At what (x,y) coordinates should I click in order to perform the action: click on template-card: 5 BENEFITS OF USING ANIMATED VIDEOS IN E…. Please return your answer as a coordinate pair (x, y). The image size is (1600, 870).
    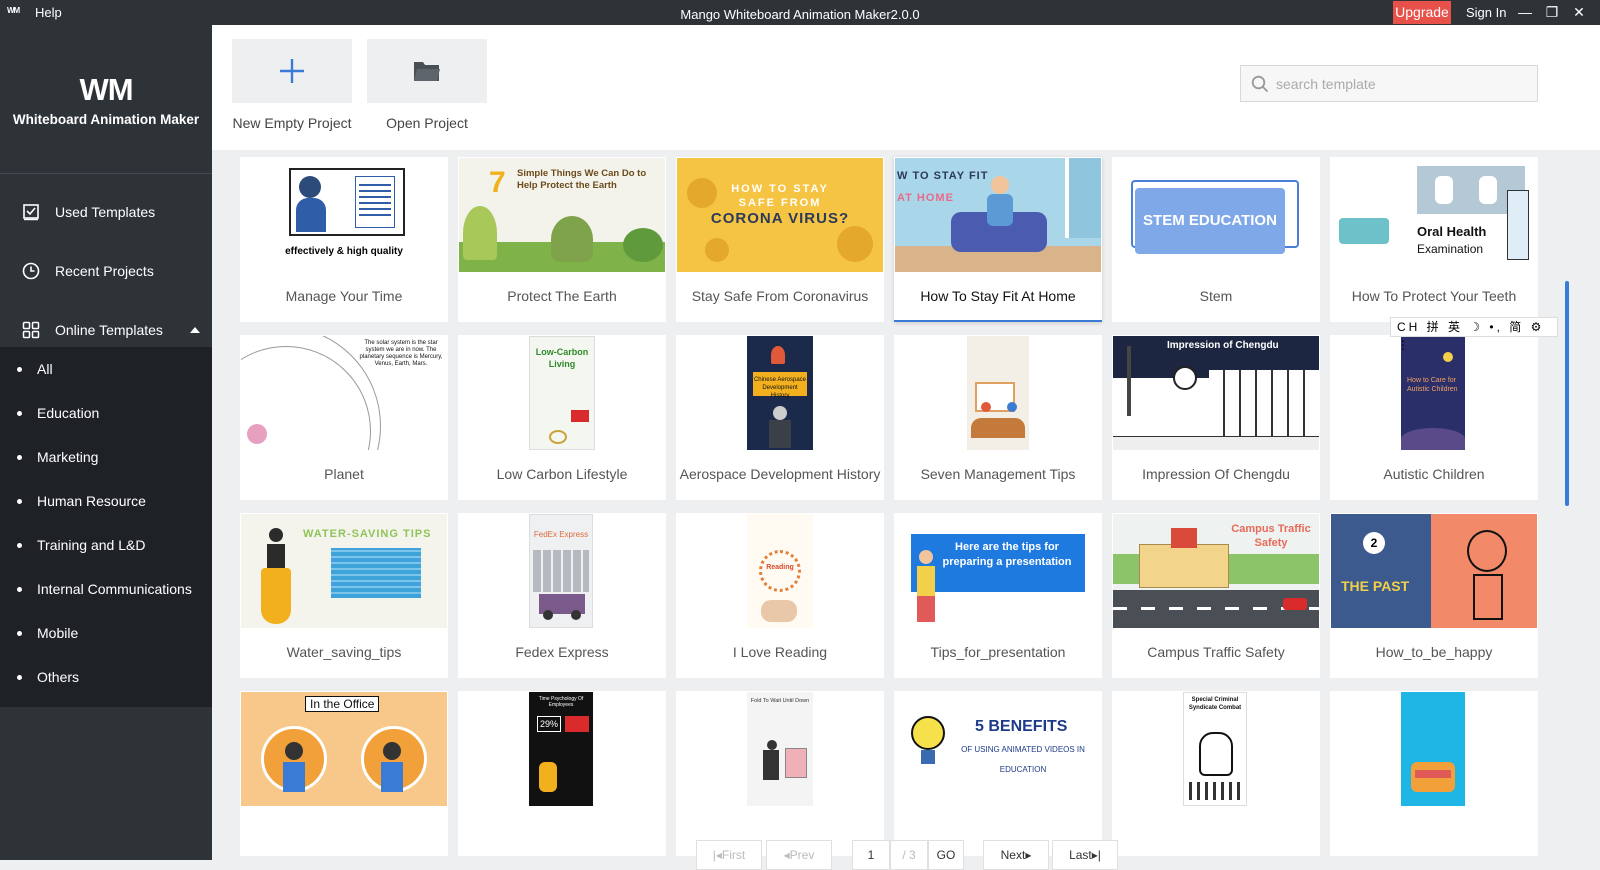
    Looking at the image, I should click on (998, 773).